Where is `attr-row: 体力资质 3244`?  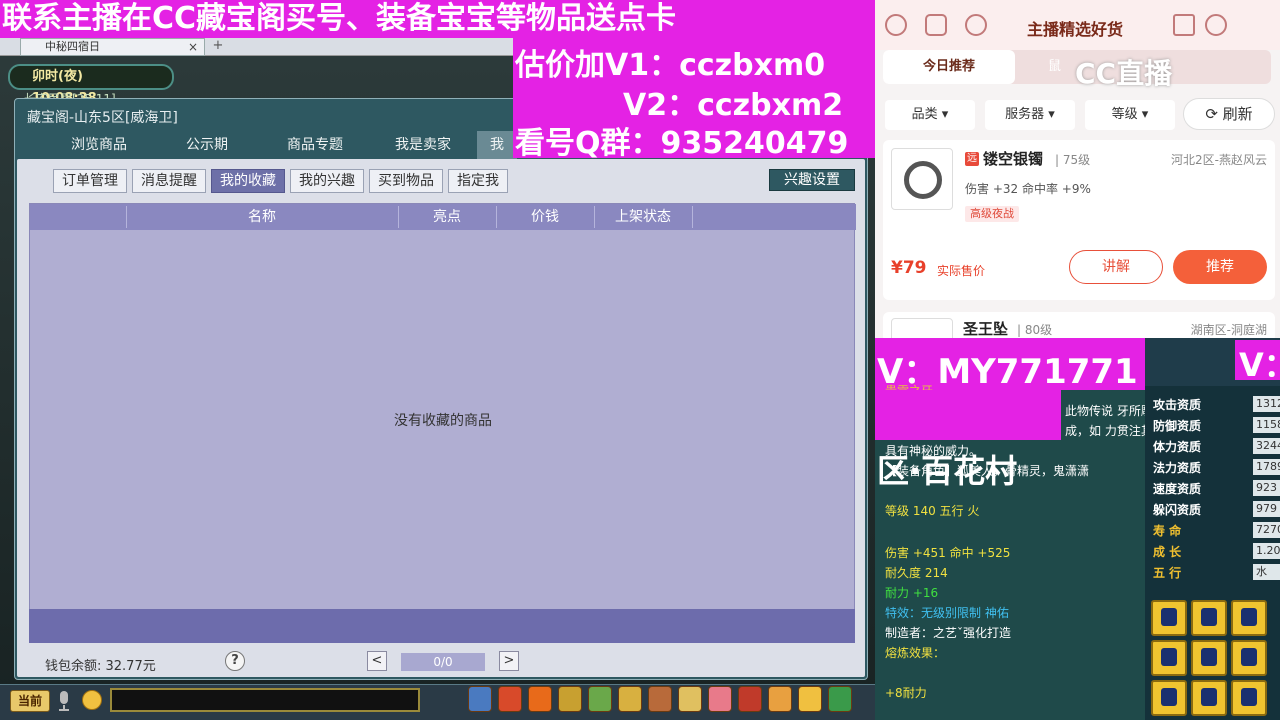
attr-row: 体力资质 3244 is located at coordinates (1216, 447).